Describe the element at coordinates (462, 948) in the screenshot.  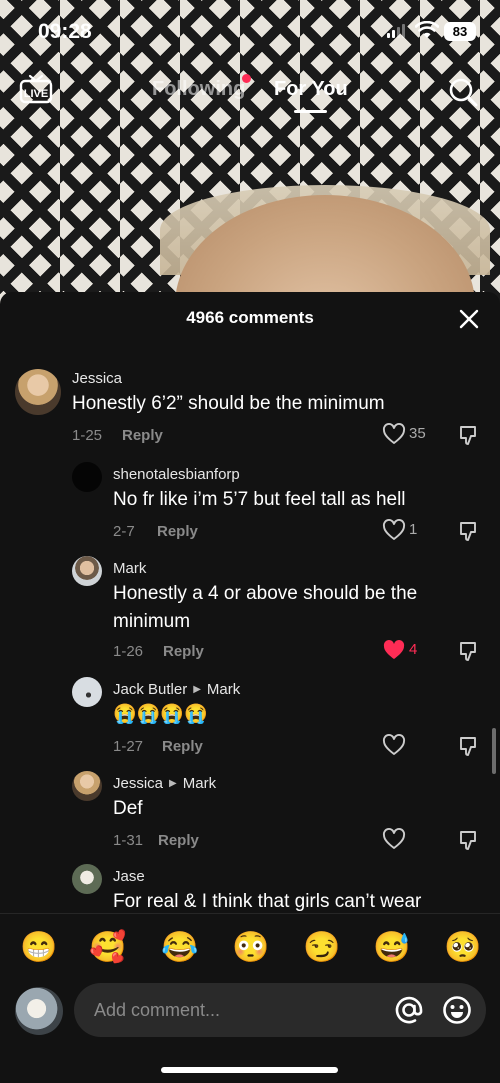
I see `emoji-pleading: 🥺` at that location.